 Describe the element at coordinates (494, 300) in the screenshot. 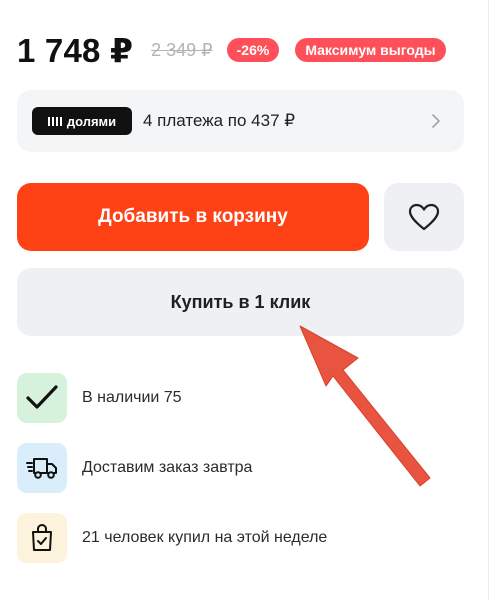

I see `panel-edge` at that location.